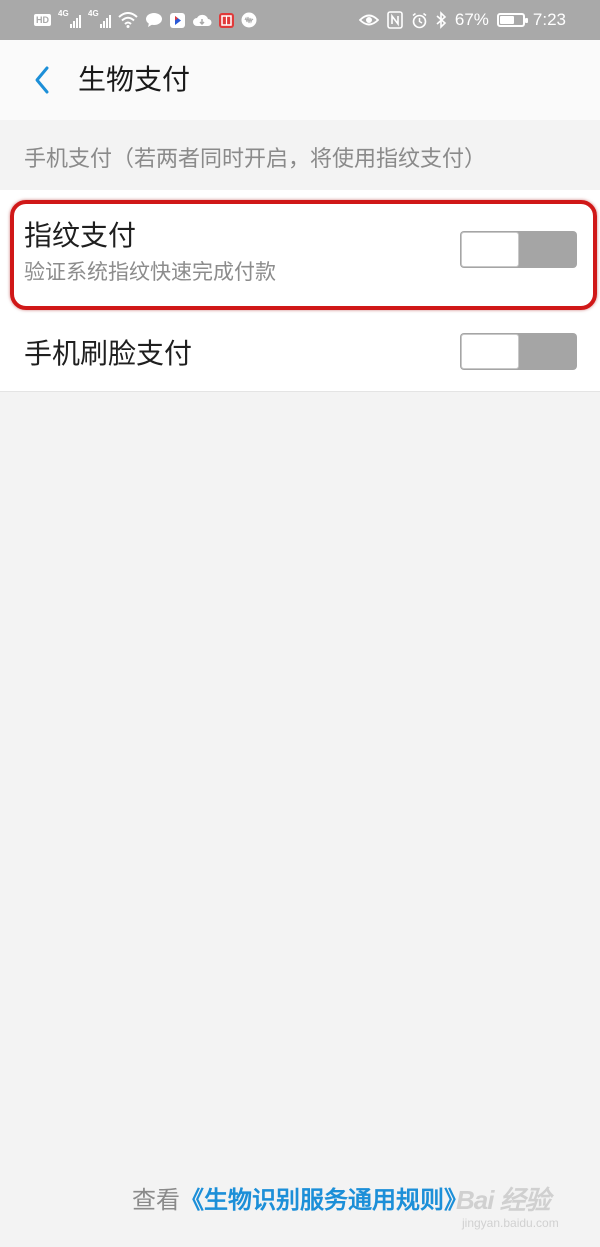  What do you see at coordinates (300, 20) in the screenshot?
I see `status-bar: HD 4G 4G 67% 7:23` at bounding box center [300, 20].